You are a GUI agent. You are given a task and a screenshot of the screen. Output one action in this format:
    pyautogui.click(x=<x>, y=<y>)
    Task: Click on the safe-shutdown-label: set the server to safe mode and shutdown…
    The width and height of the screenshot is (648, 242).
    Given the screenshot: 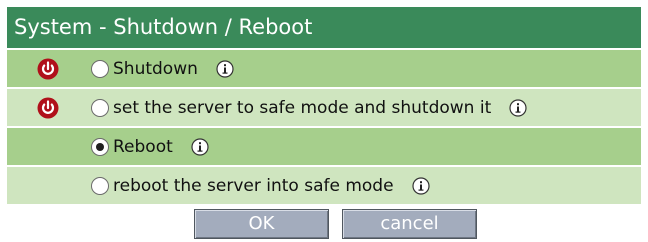 What is the action you would take?
    pyautogui.click(x=302, y=108)
    